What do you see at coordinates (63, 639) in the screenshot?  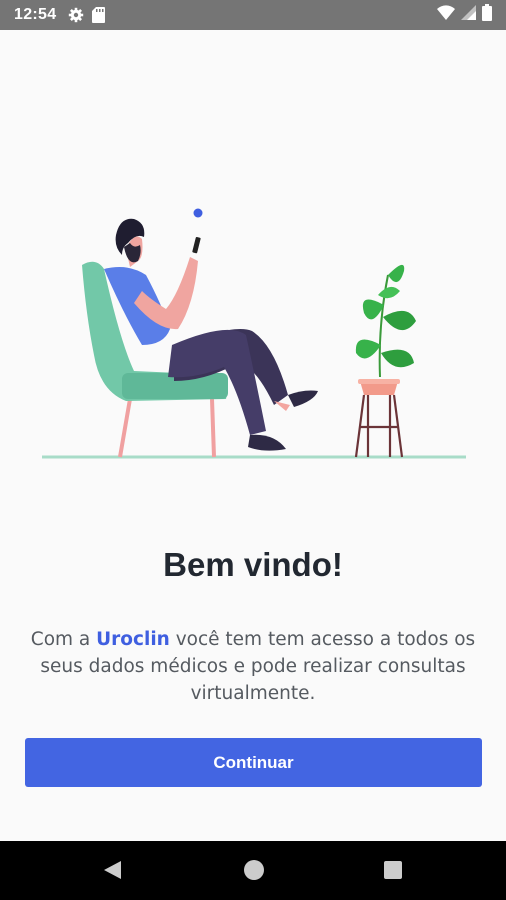 I see `description-prefix: Com a` at bounding box center [63, 639].